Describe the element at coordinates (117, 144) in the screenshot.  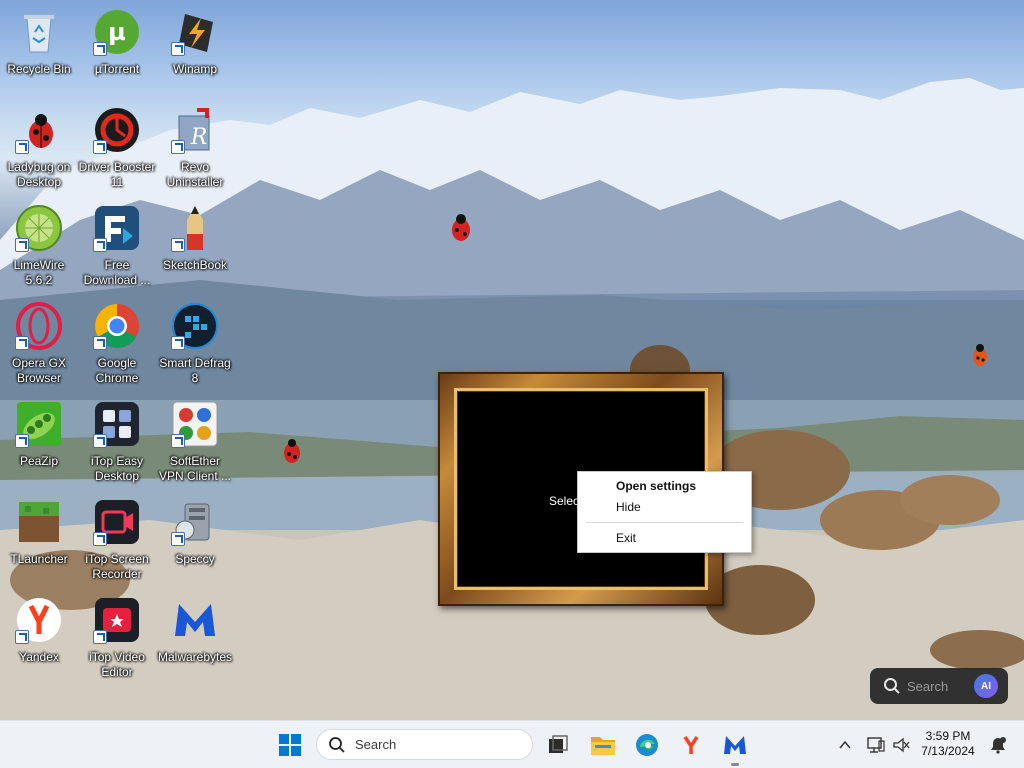
I see `desktop-icon-driver-booster: Driver Booster 11` at that location.